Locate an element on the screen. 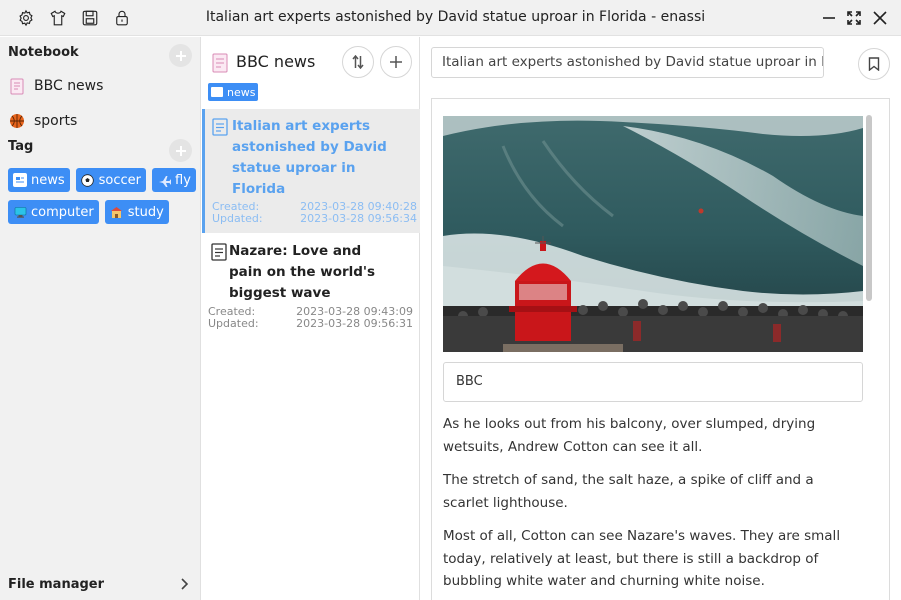 This screenshot has width=901, height=600. filter-tag-news: news is located at coordinates (233, 92).